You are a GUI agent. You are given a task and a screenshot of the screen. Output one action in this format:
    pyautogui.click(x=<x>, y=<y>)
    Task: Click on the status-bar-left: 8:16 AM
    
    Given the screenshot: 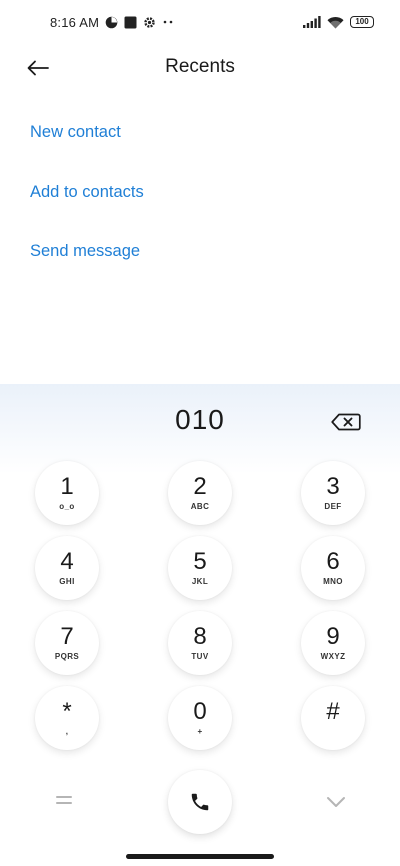 What is the action you would take?
    pyautogui.click(x=112, y=22)
    